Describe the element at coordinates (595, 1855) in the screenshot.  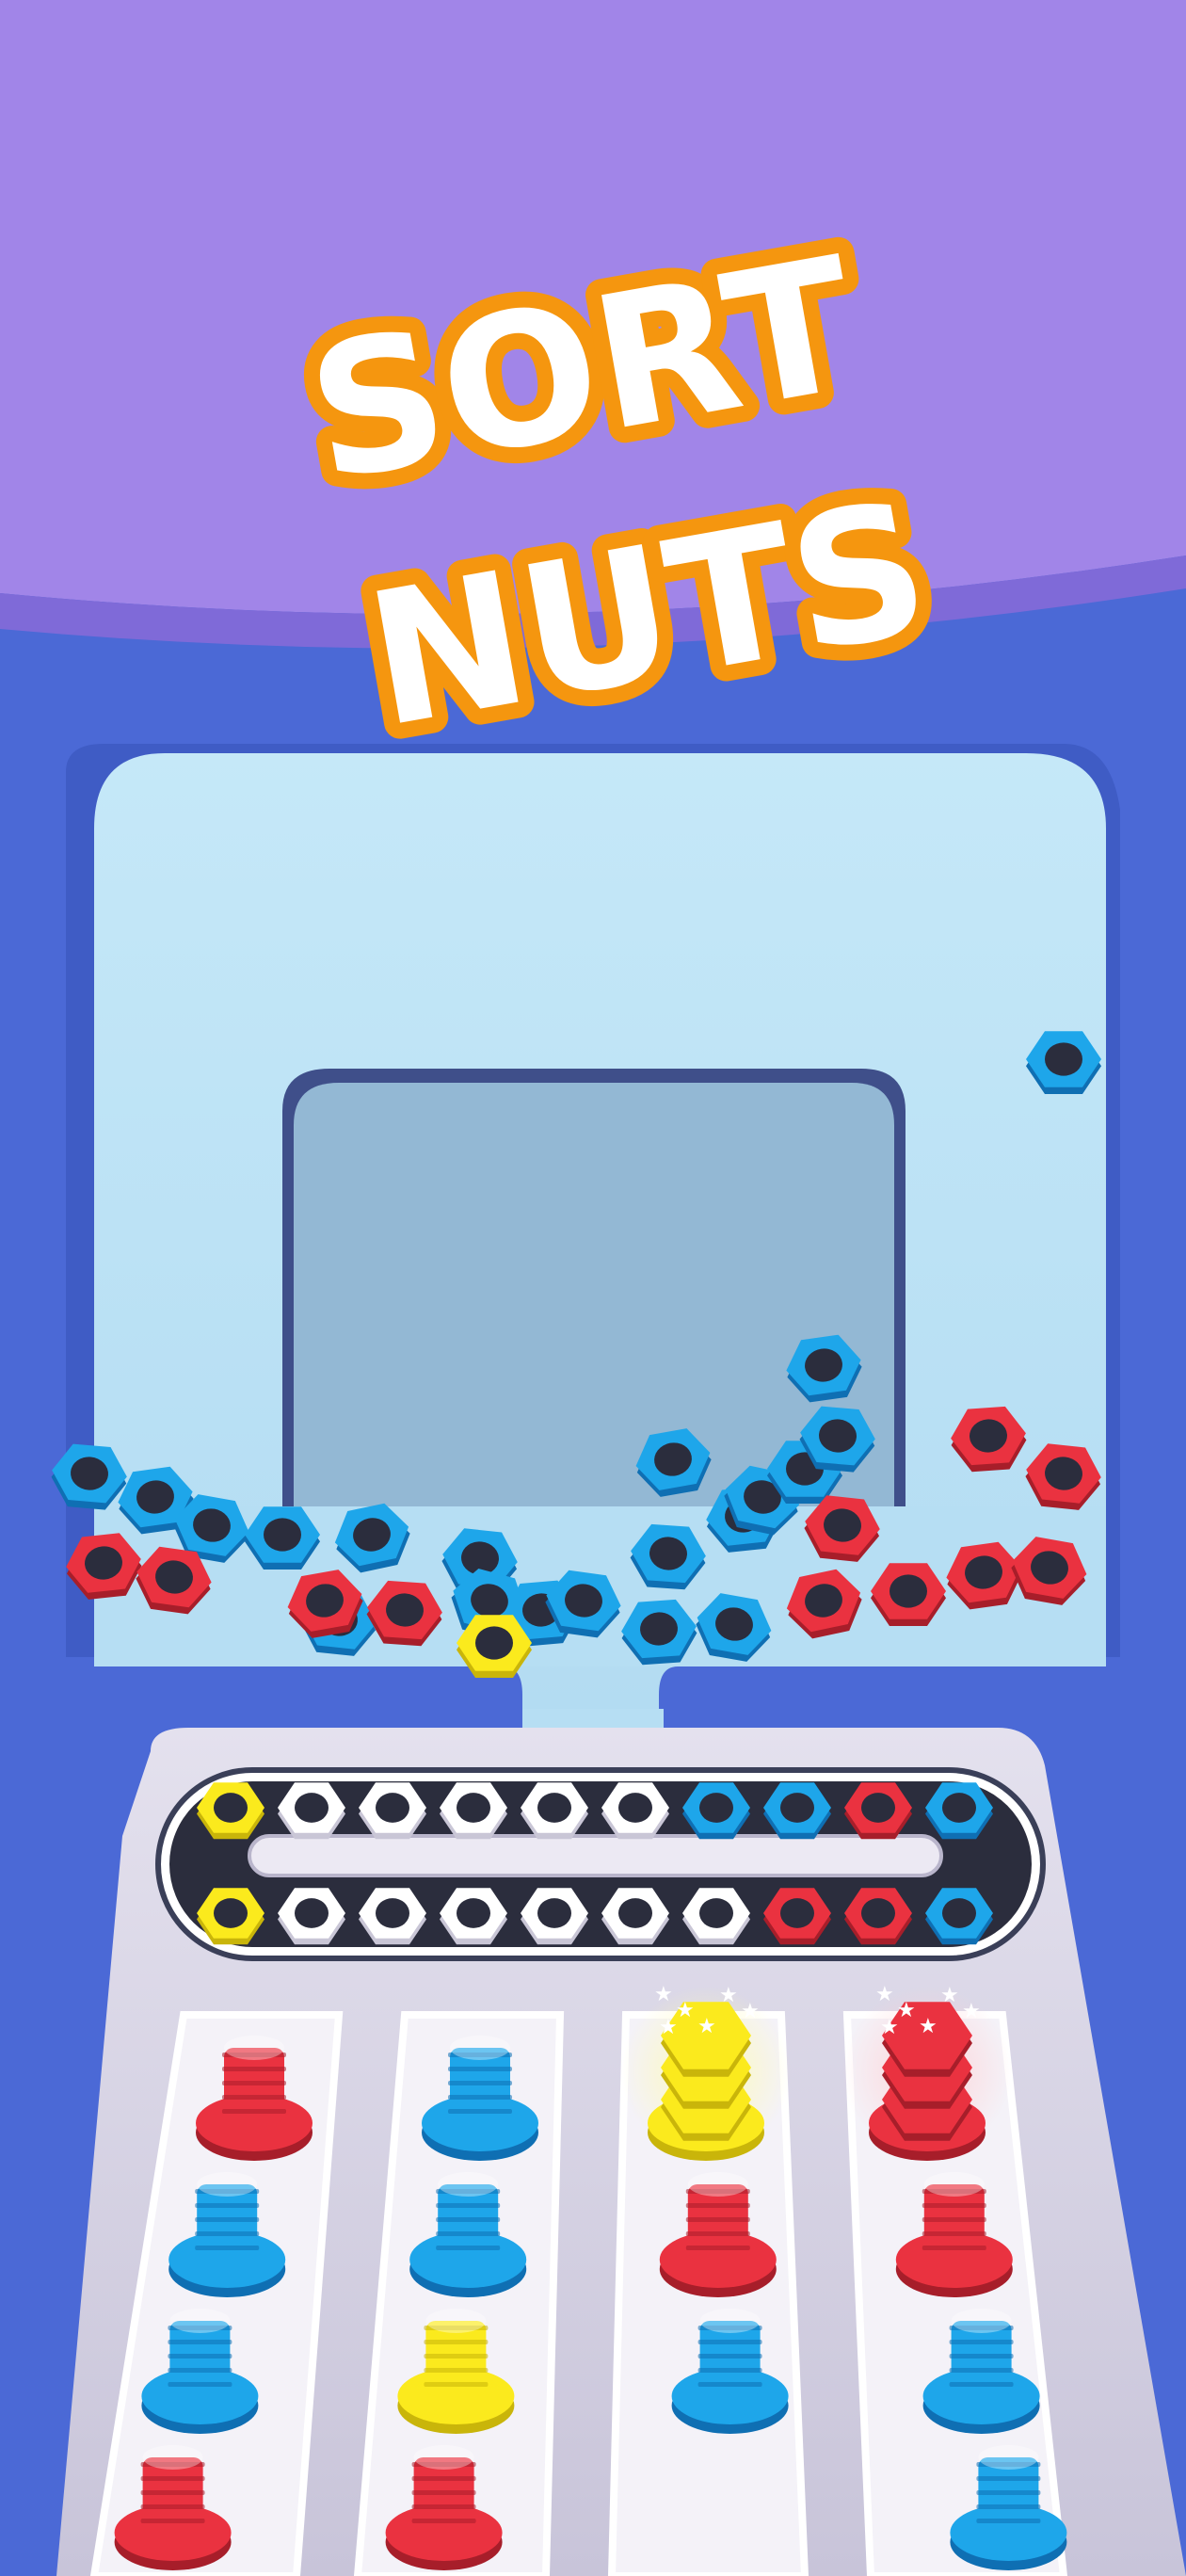
I see `conveyor-divider` at that location.